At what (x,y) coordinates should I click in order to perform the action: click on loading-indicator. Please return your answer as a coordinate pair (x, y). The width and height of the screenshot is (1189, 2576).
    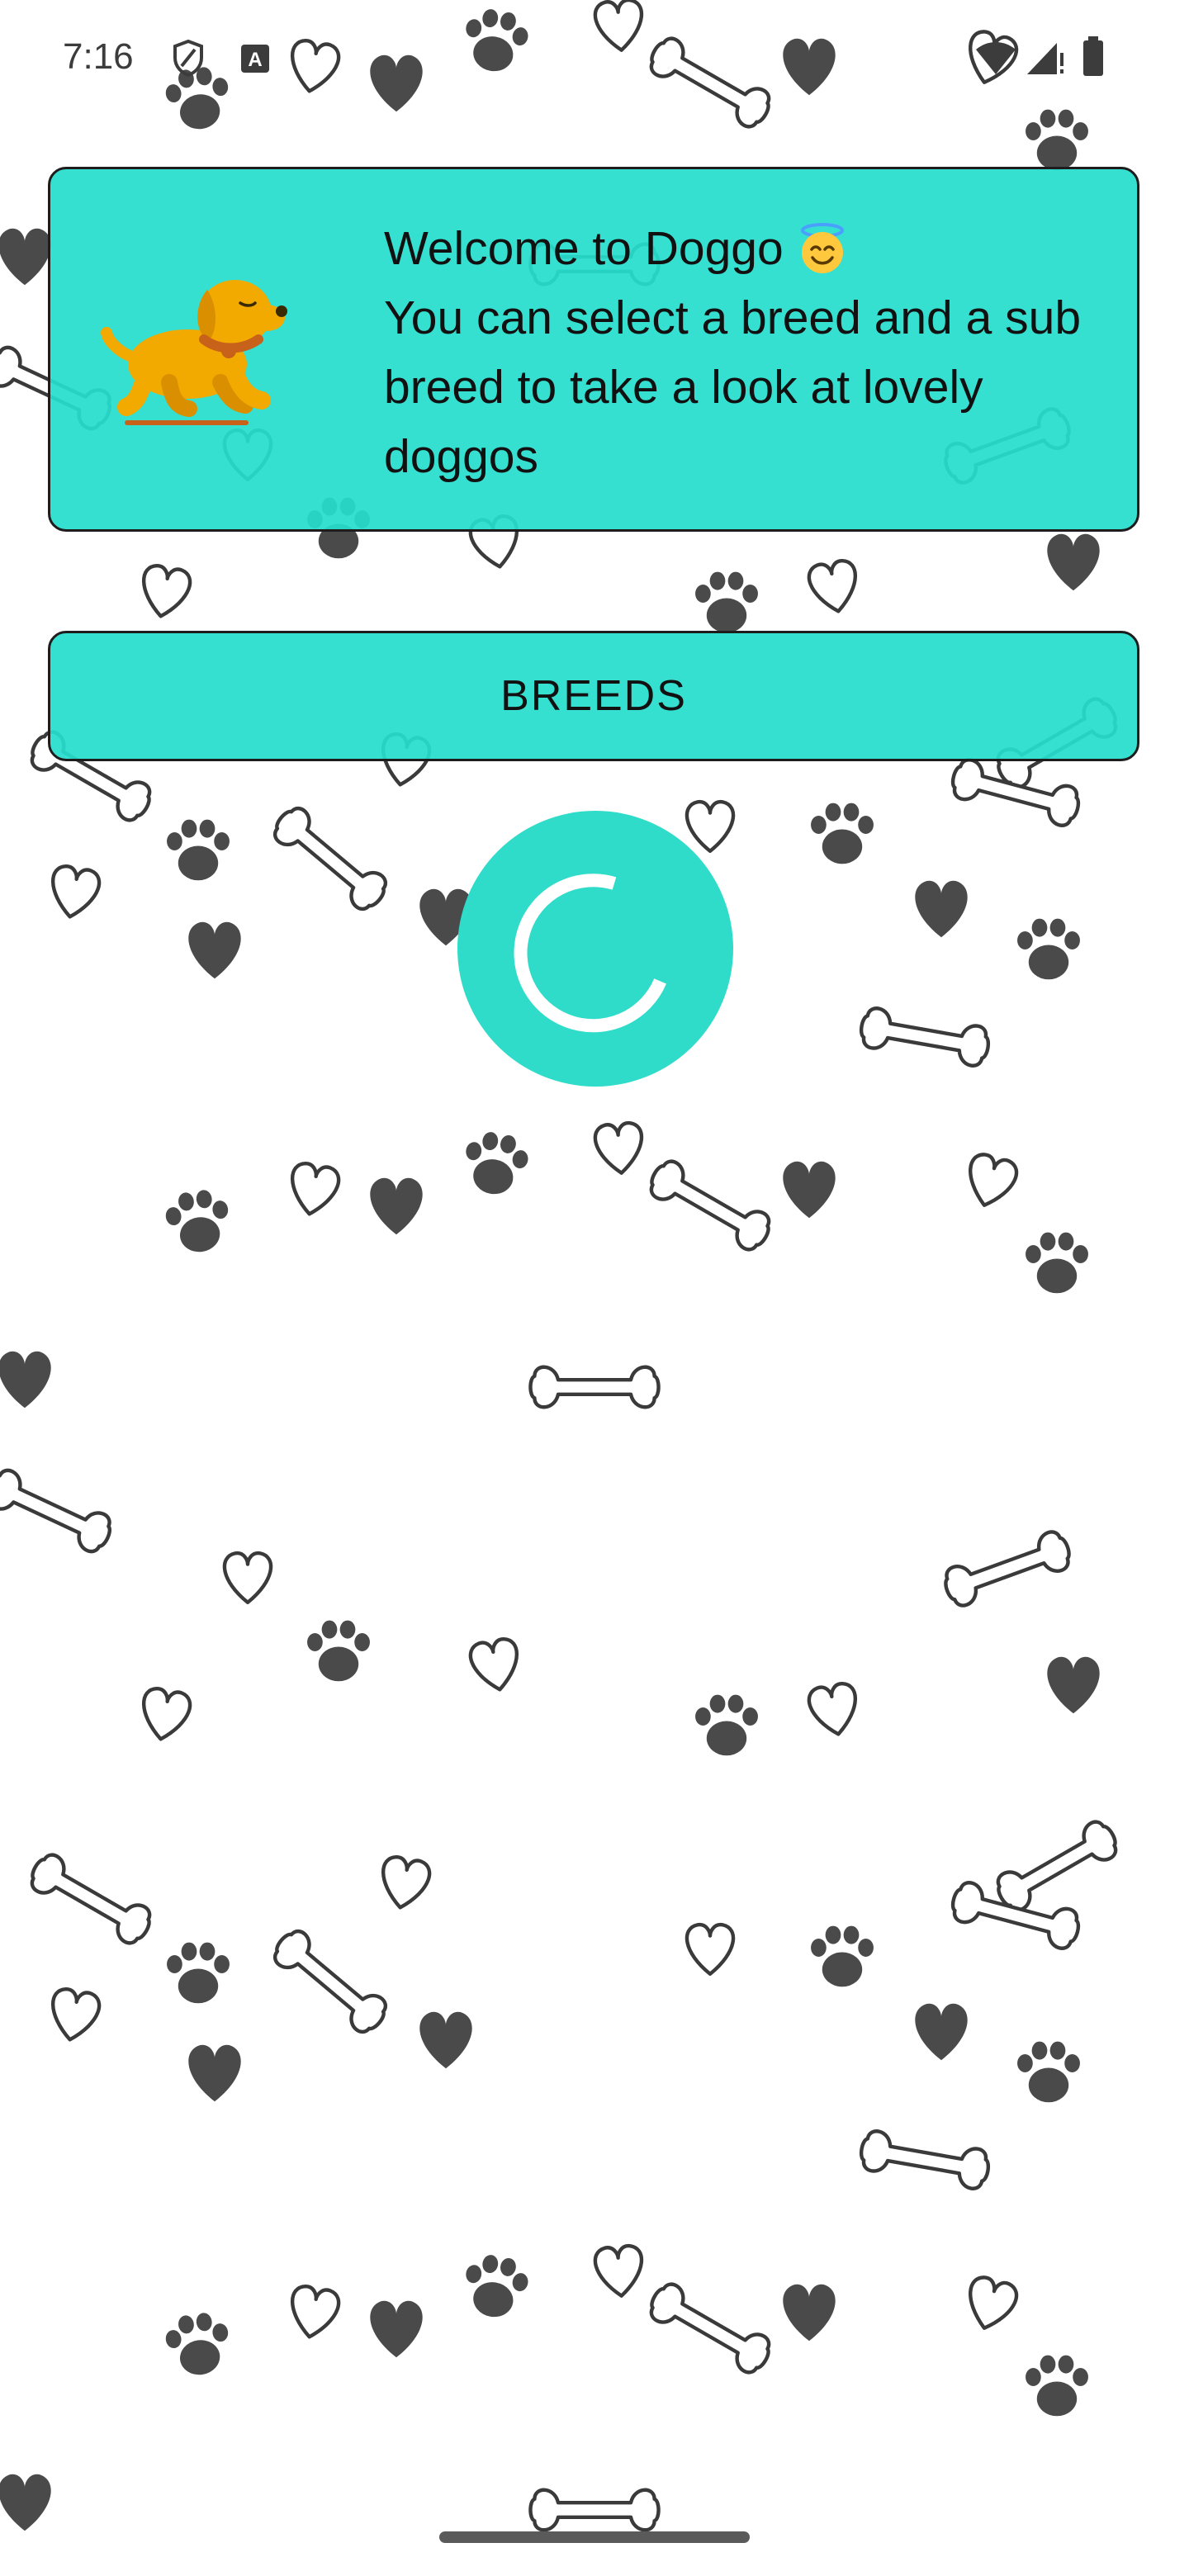
    Looking at the image, I should click on (595, 949).